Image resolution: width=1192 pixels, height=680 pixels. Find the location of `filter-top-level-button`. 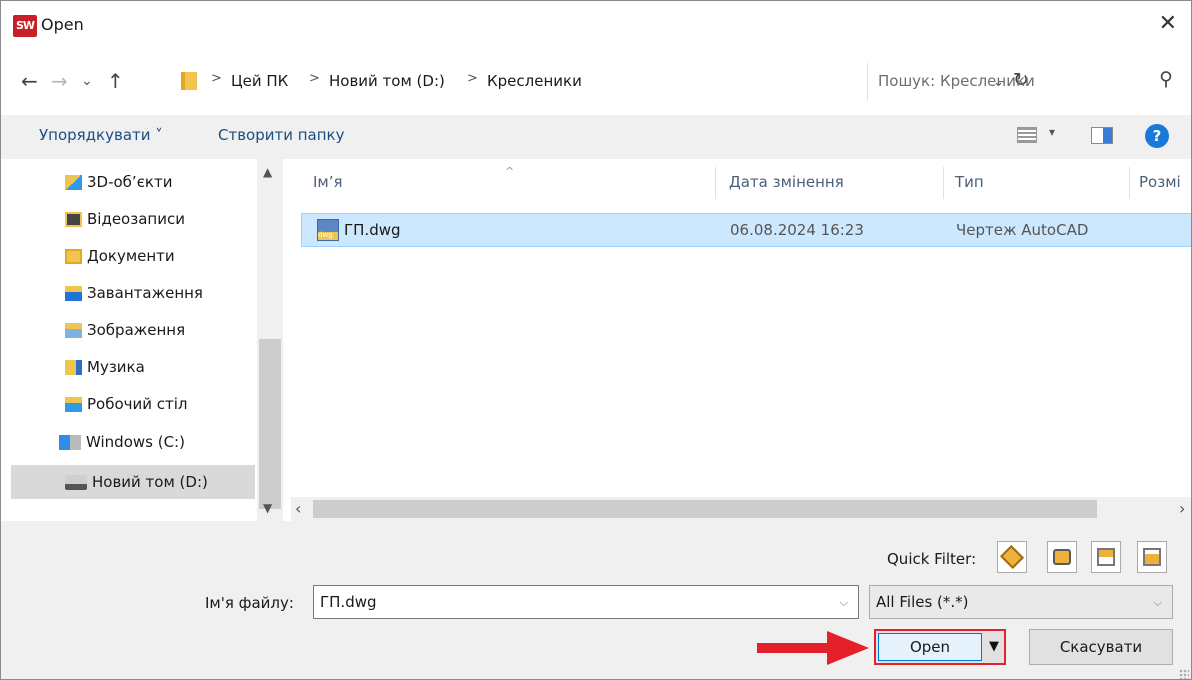

filter-top-level-button is located at coordinates (1152, 557).